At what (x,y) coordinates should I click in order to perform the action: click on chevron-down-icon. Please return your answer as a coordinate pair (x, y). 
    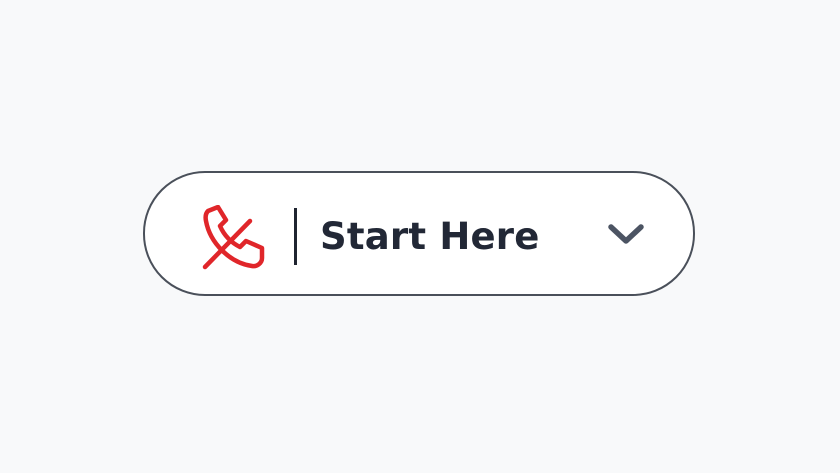
    Looking at the image, I should click on (626, 235).